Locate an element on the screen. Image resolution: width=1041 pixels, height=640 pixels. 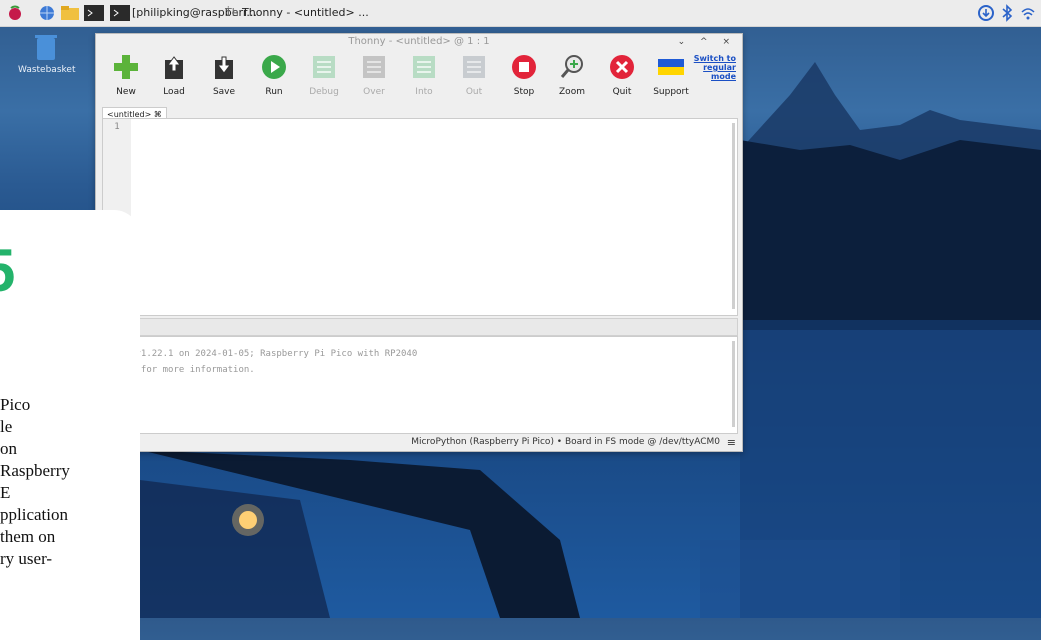
trash-icon is located at coordinates (46, 47).